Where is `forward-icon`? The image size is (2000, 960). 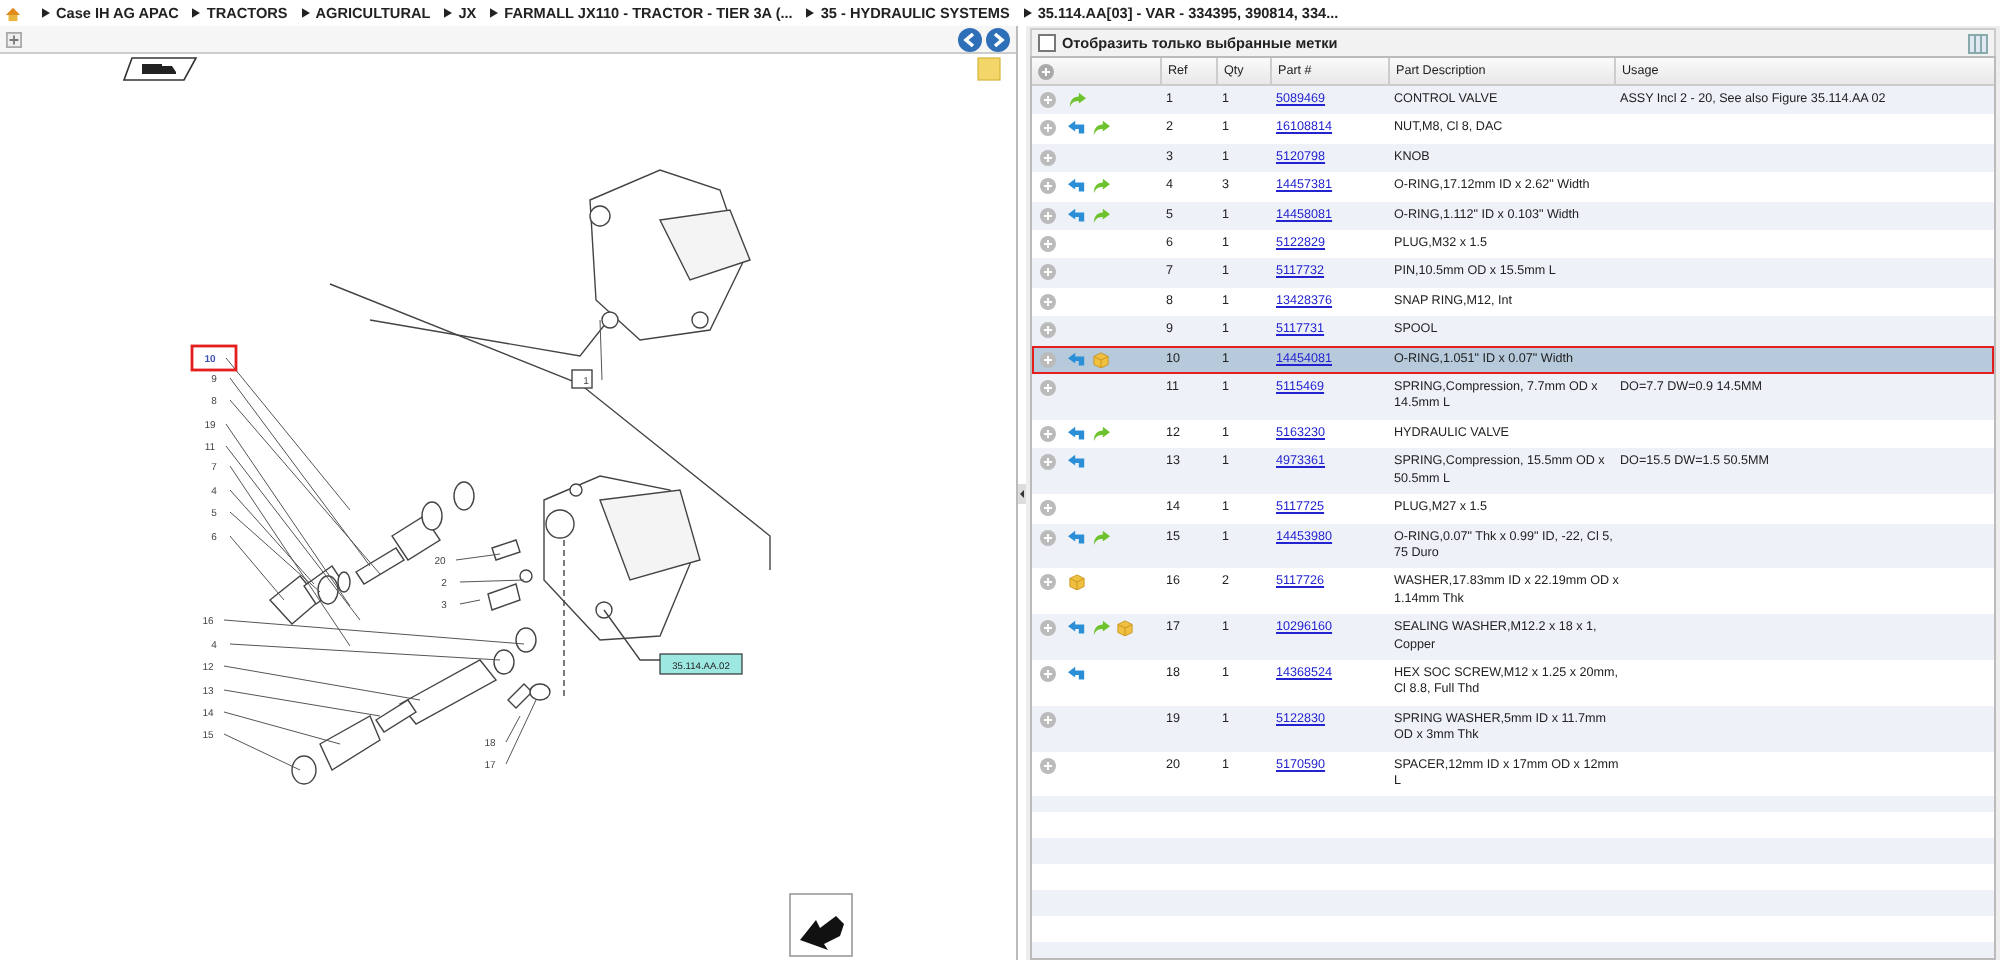
forward-icon is located at coordinates (998, 39).